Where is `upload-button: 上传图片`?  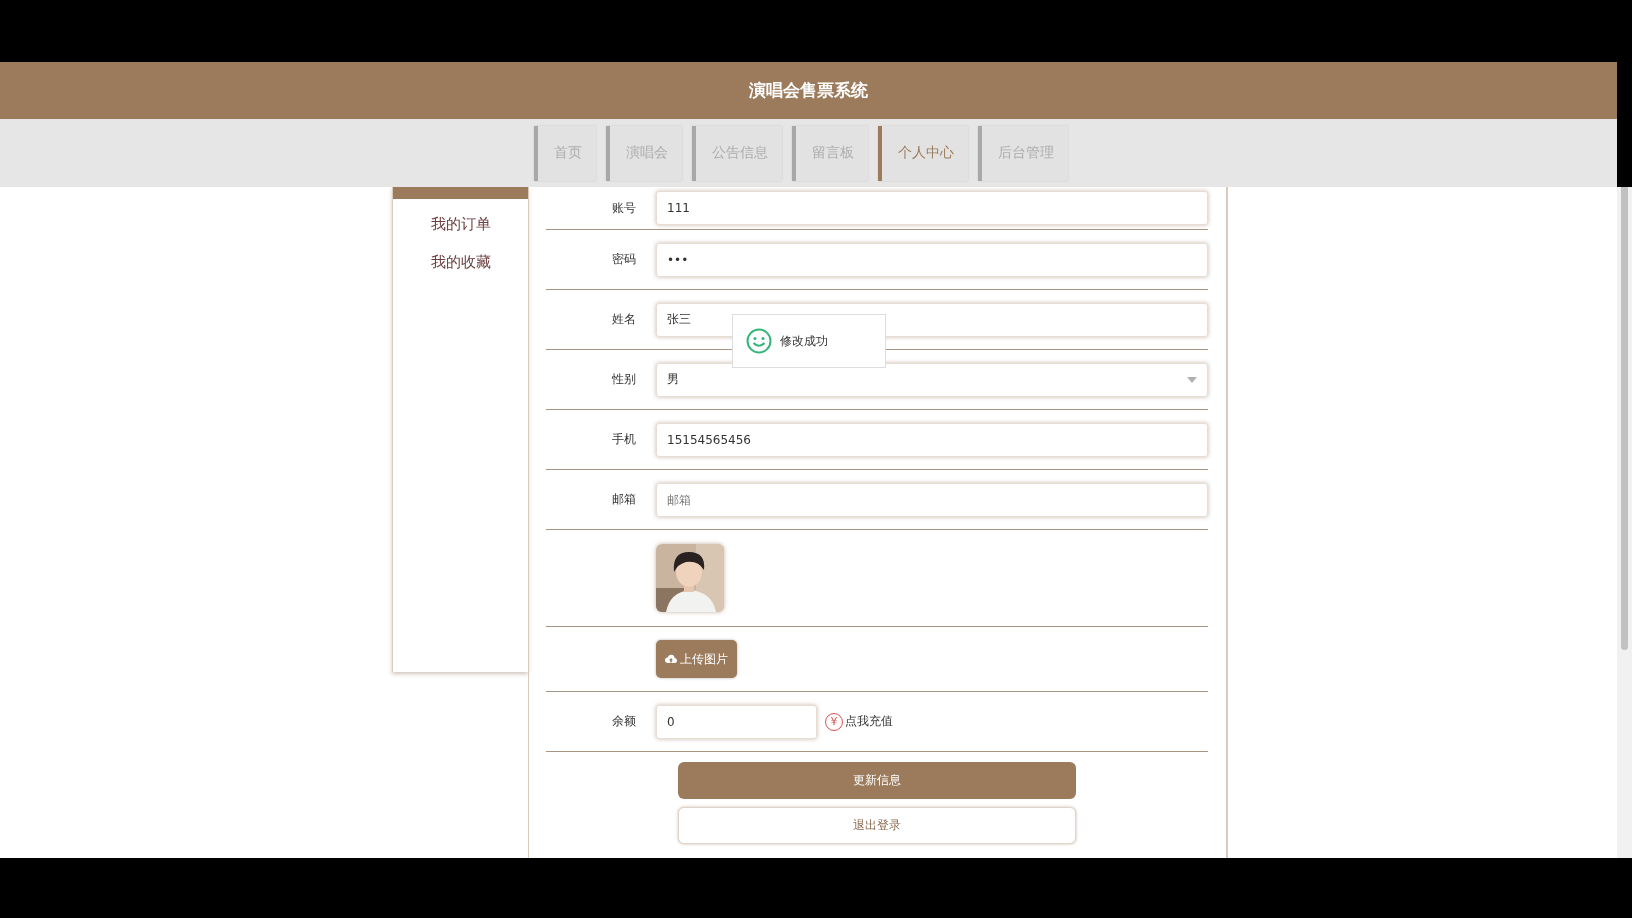
upload-button: 上传图片 is located at coordinates (696, 659).